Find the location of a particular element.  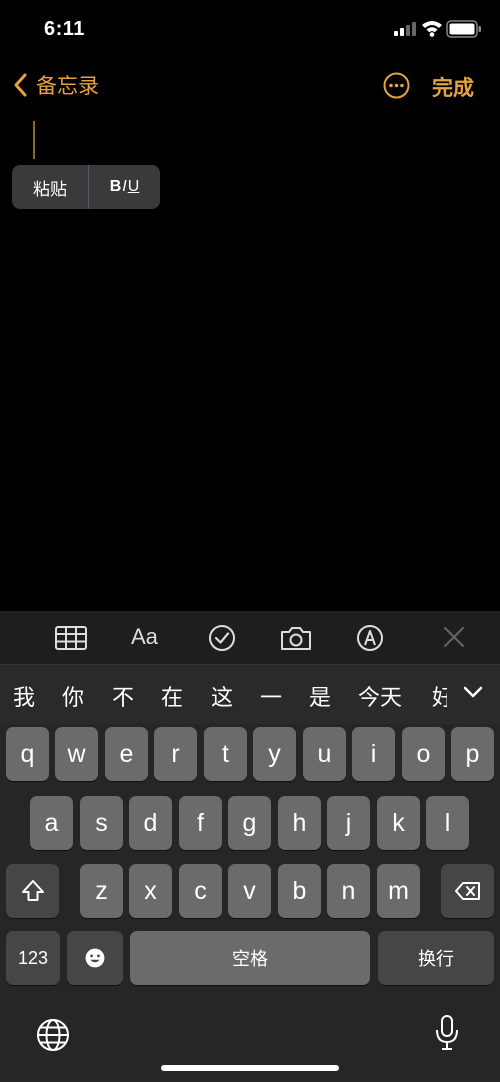

key-e: e is located at coordinates (126, 754).